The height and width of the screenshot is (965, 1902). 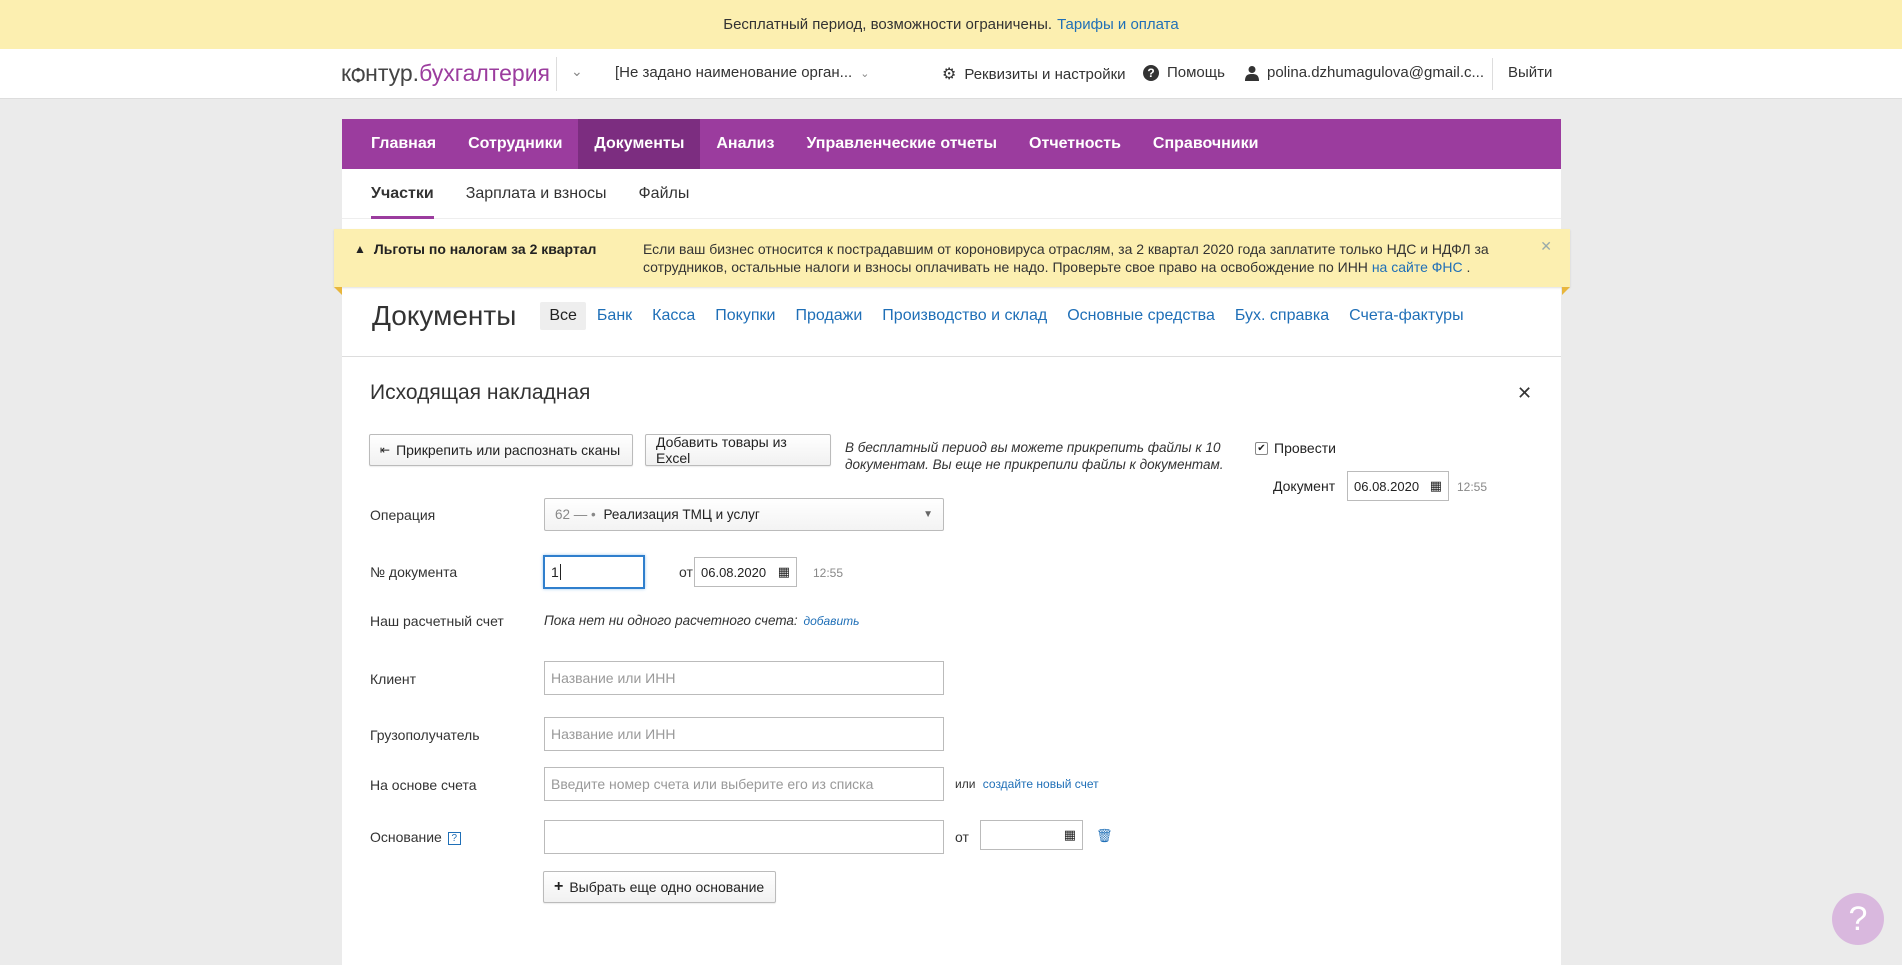 I want to click on alert-title: ▲ Льготы по налогам за 2 квартал, so click(x=475, y=249).